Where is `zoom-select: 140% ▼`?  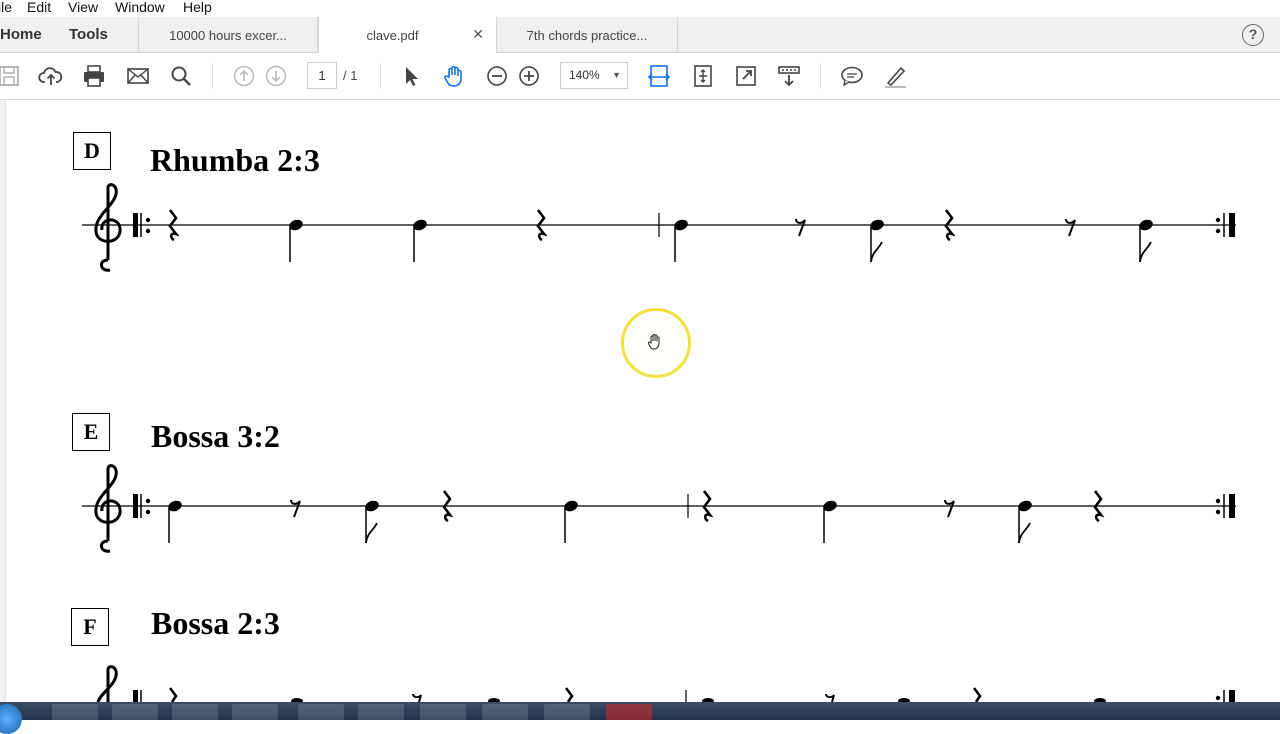 zoom-select: 140% ▼ is located at coordinates (594, 75).